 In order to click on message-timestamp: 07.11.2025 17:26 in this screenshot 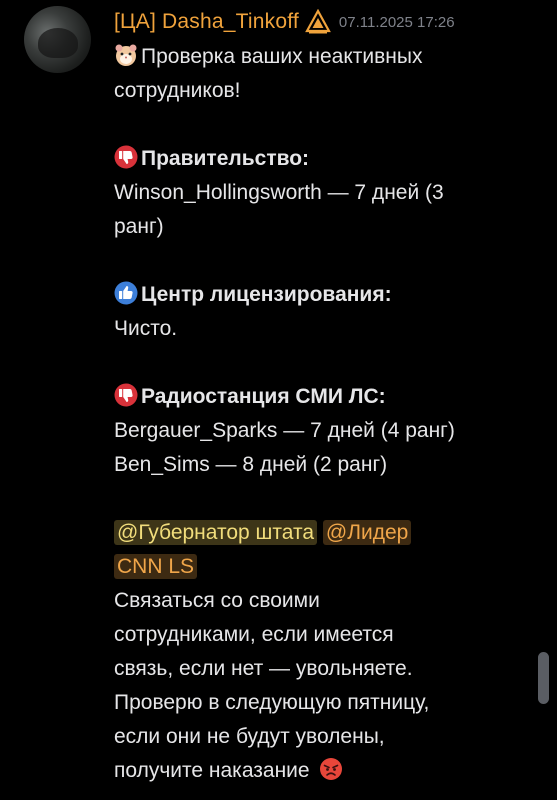, I will do `click(396, 22)`.